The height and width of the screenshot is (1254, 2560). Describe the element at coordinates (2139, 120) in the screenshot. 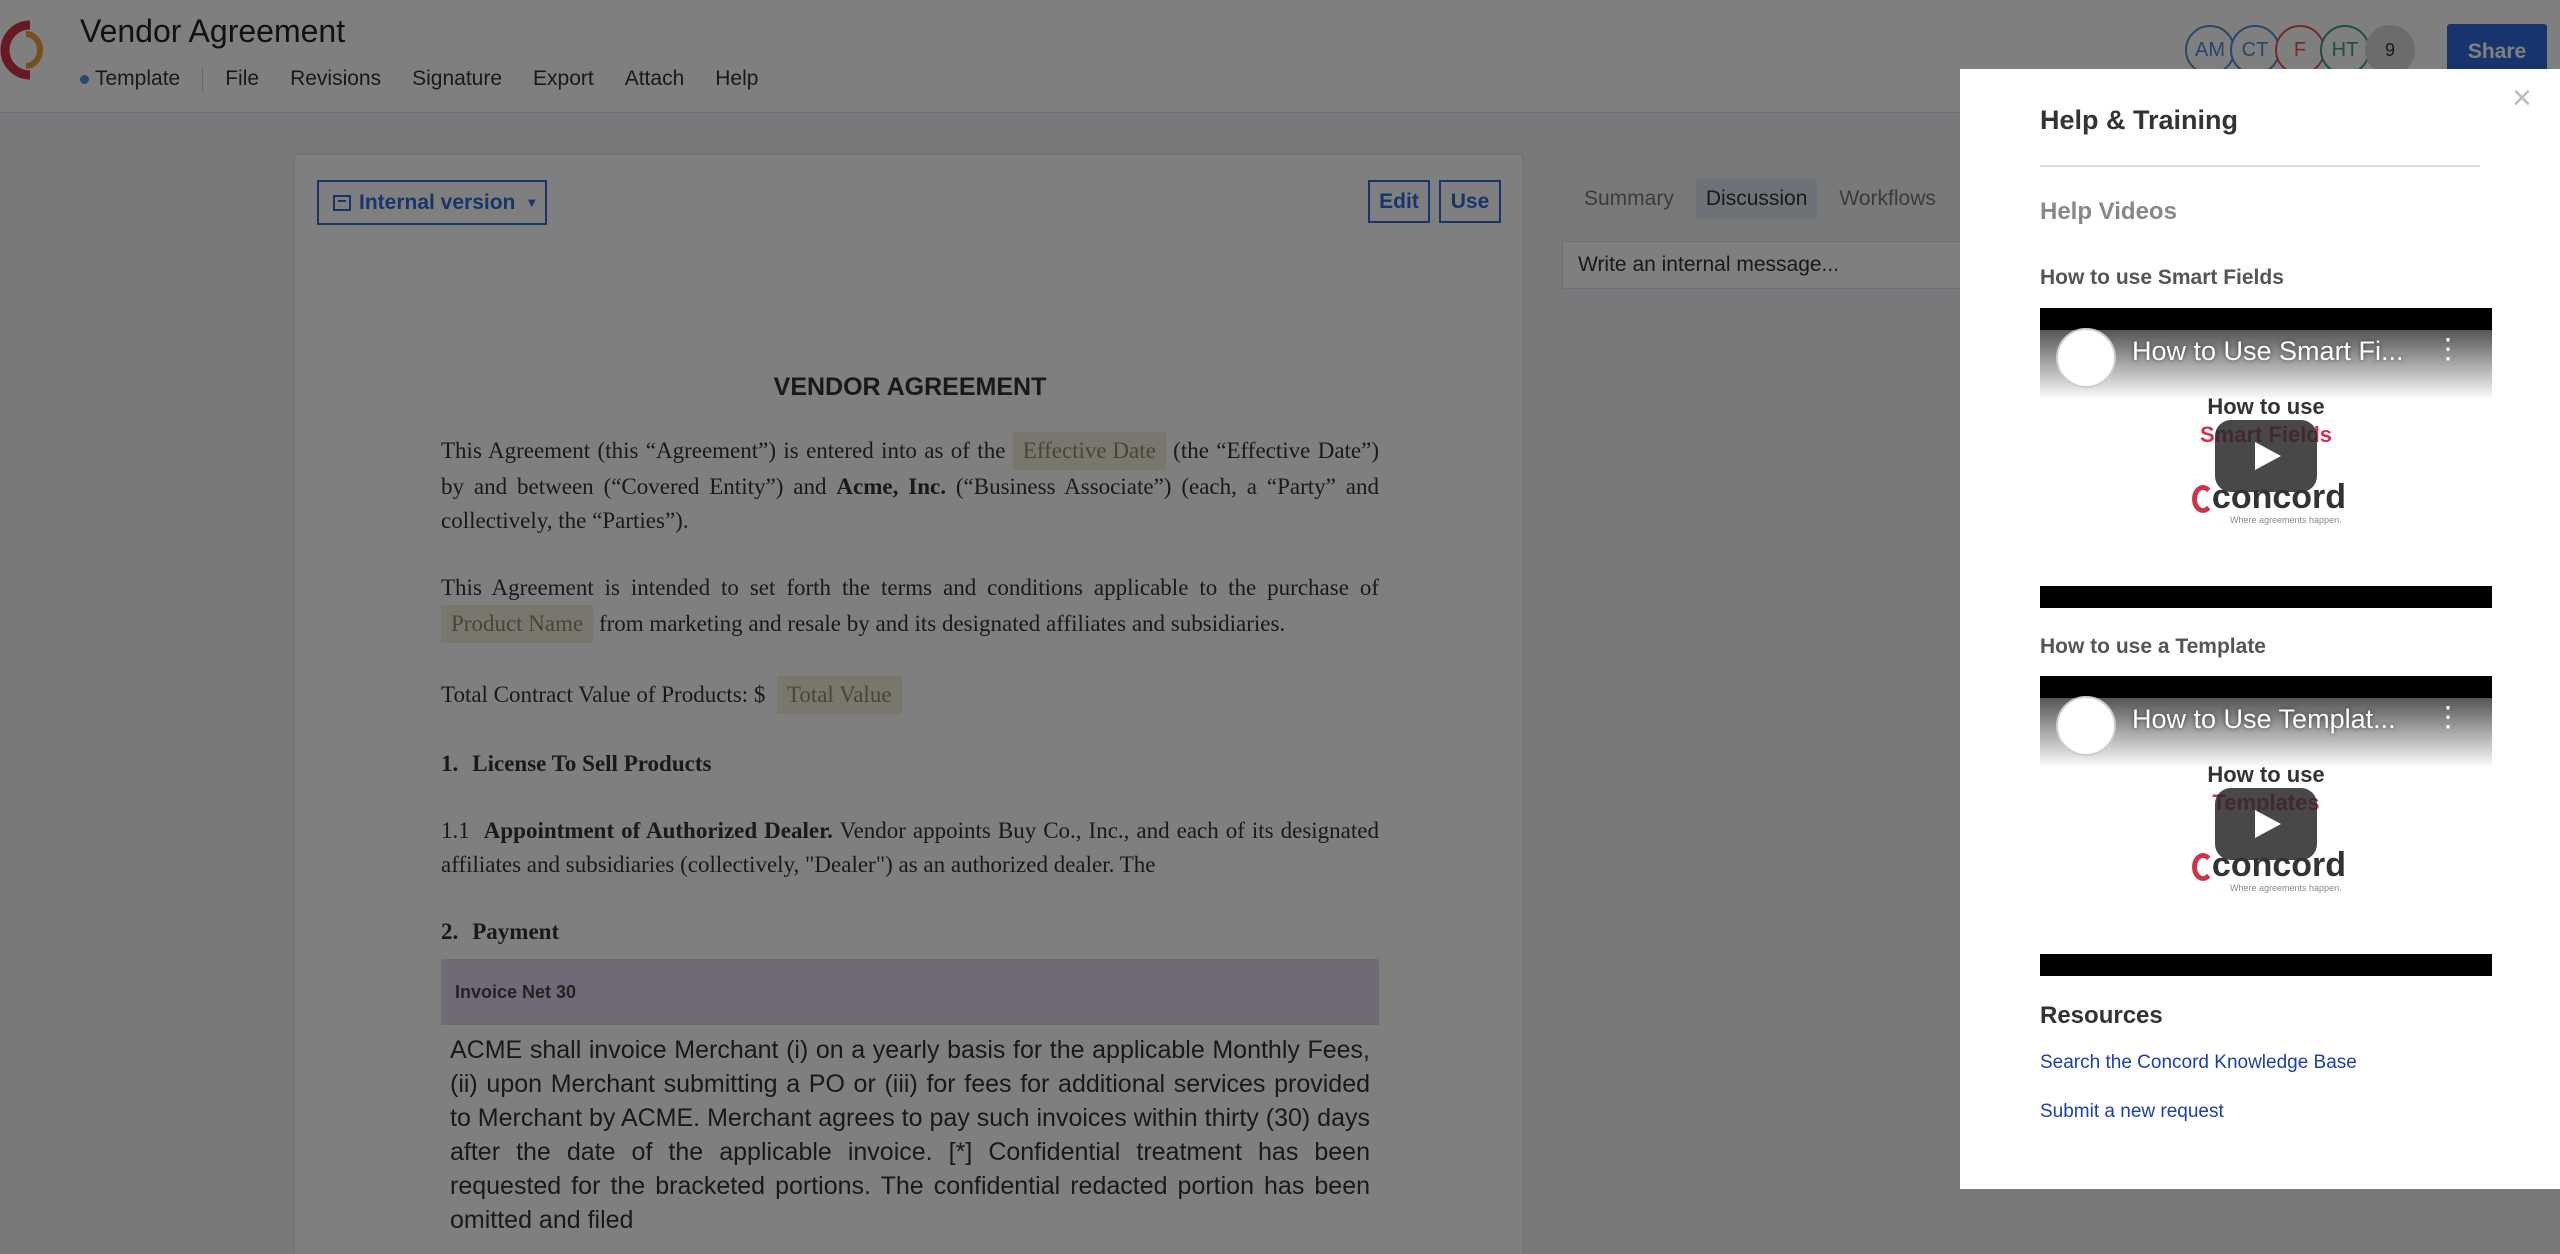

I see `help-title: Help & Training` at that location.